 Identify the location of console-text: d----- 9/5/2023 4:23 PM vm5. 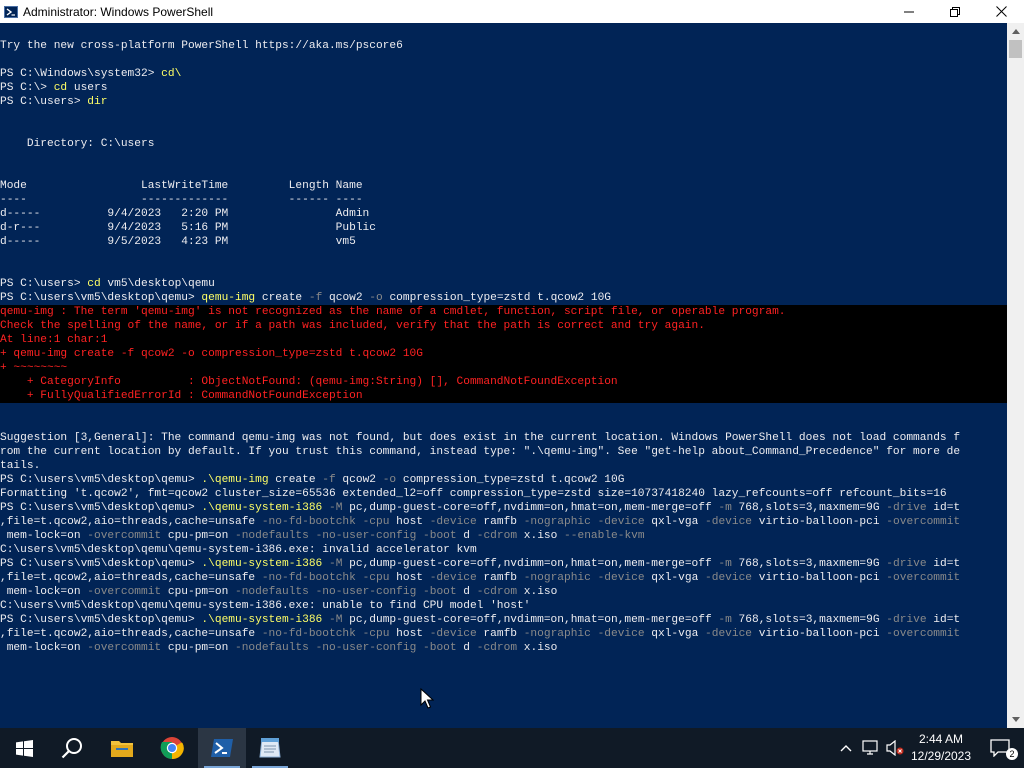
(178, 242).